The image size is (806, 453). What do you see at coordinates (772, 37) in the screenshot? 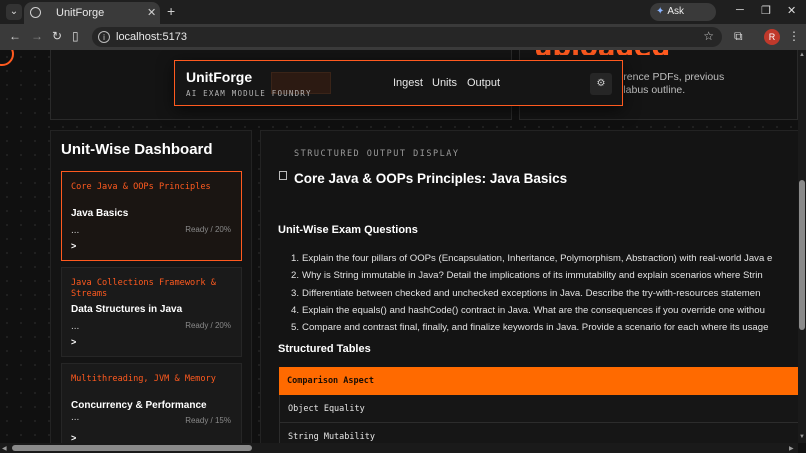
I see `profile-avatar: R` at bounding box center [772, 37].